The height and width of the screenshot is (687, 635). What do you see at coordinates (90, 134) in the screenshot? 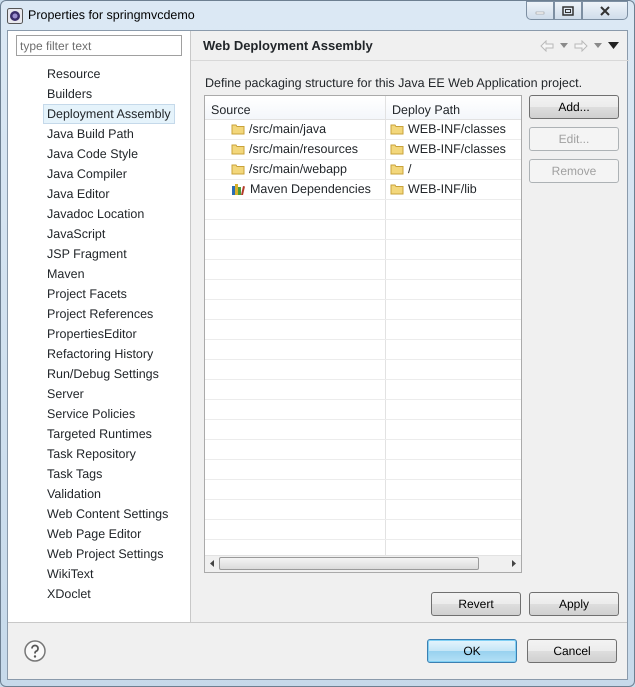
I see `nav-item: Java Build Path` at bounding box center [90, 134].